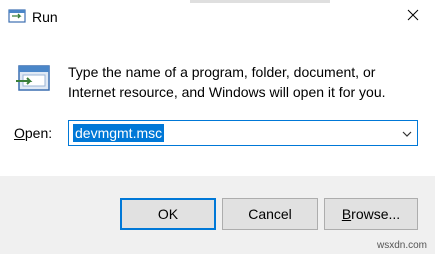  Describe the element at coordinates (217, 17) in the screenshot. I see `title-bar: Run` at that location.